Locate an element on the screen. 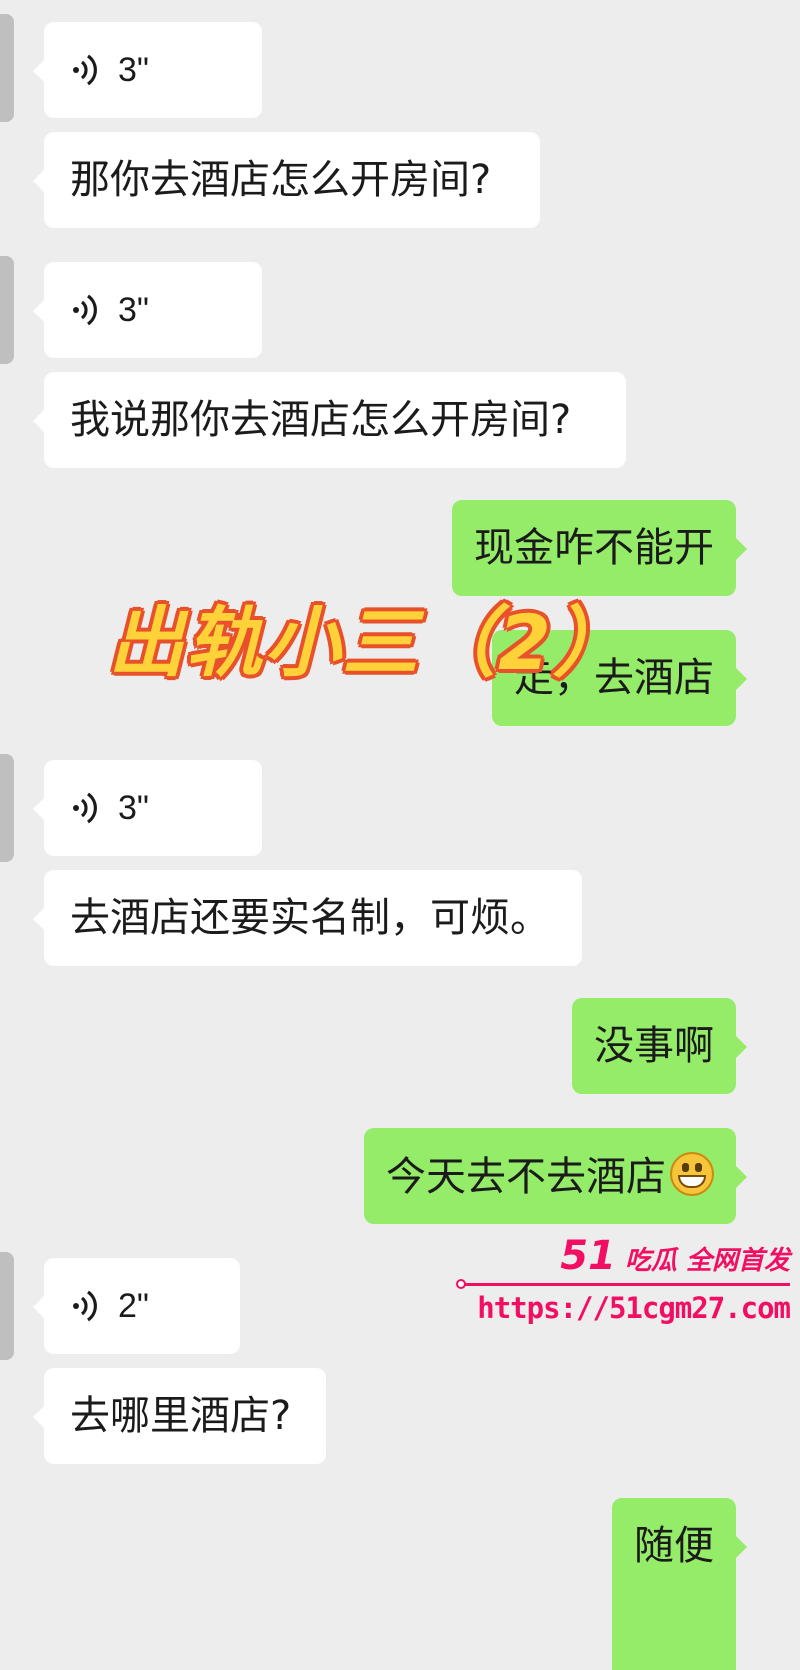 The height and width of the screenshot is (1670, 800). received-text-bubble: 那你去酒店怎么开房间? is located at coordinates (286, 180).